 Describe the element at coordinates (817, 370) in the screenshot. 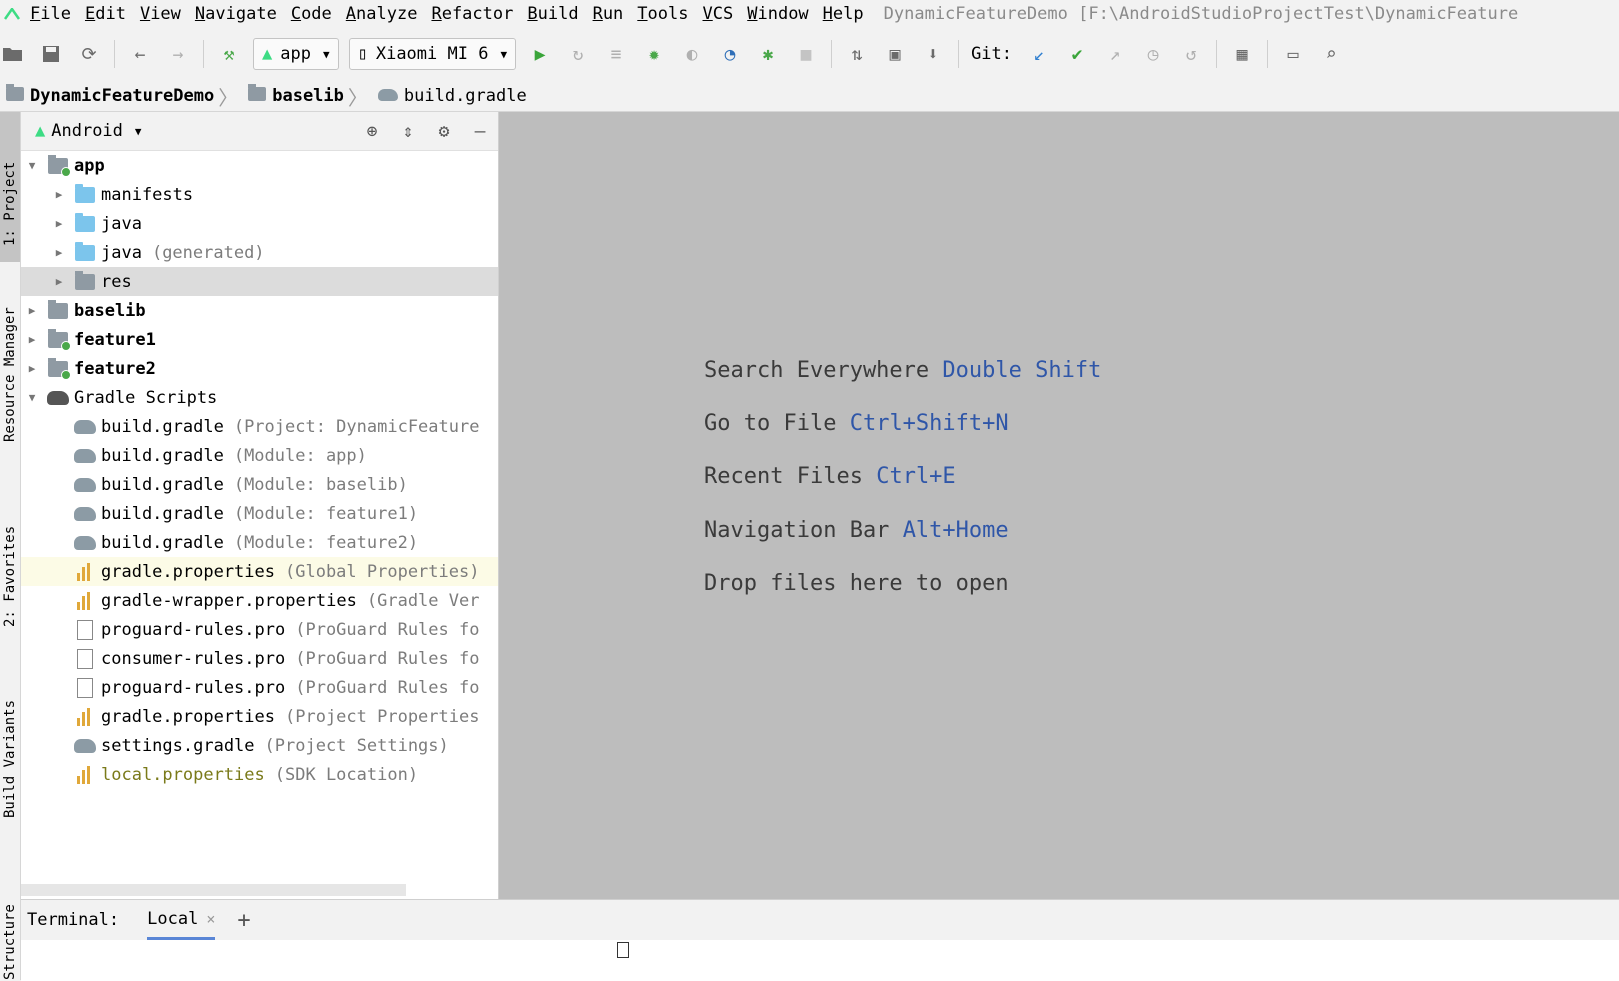

I see `hint-text: Search Everywhere` at that location.